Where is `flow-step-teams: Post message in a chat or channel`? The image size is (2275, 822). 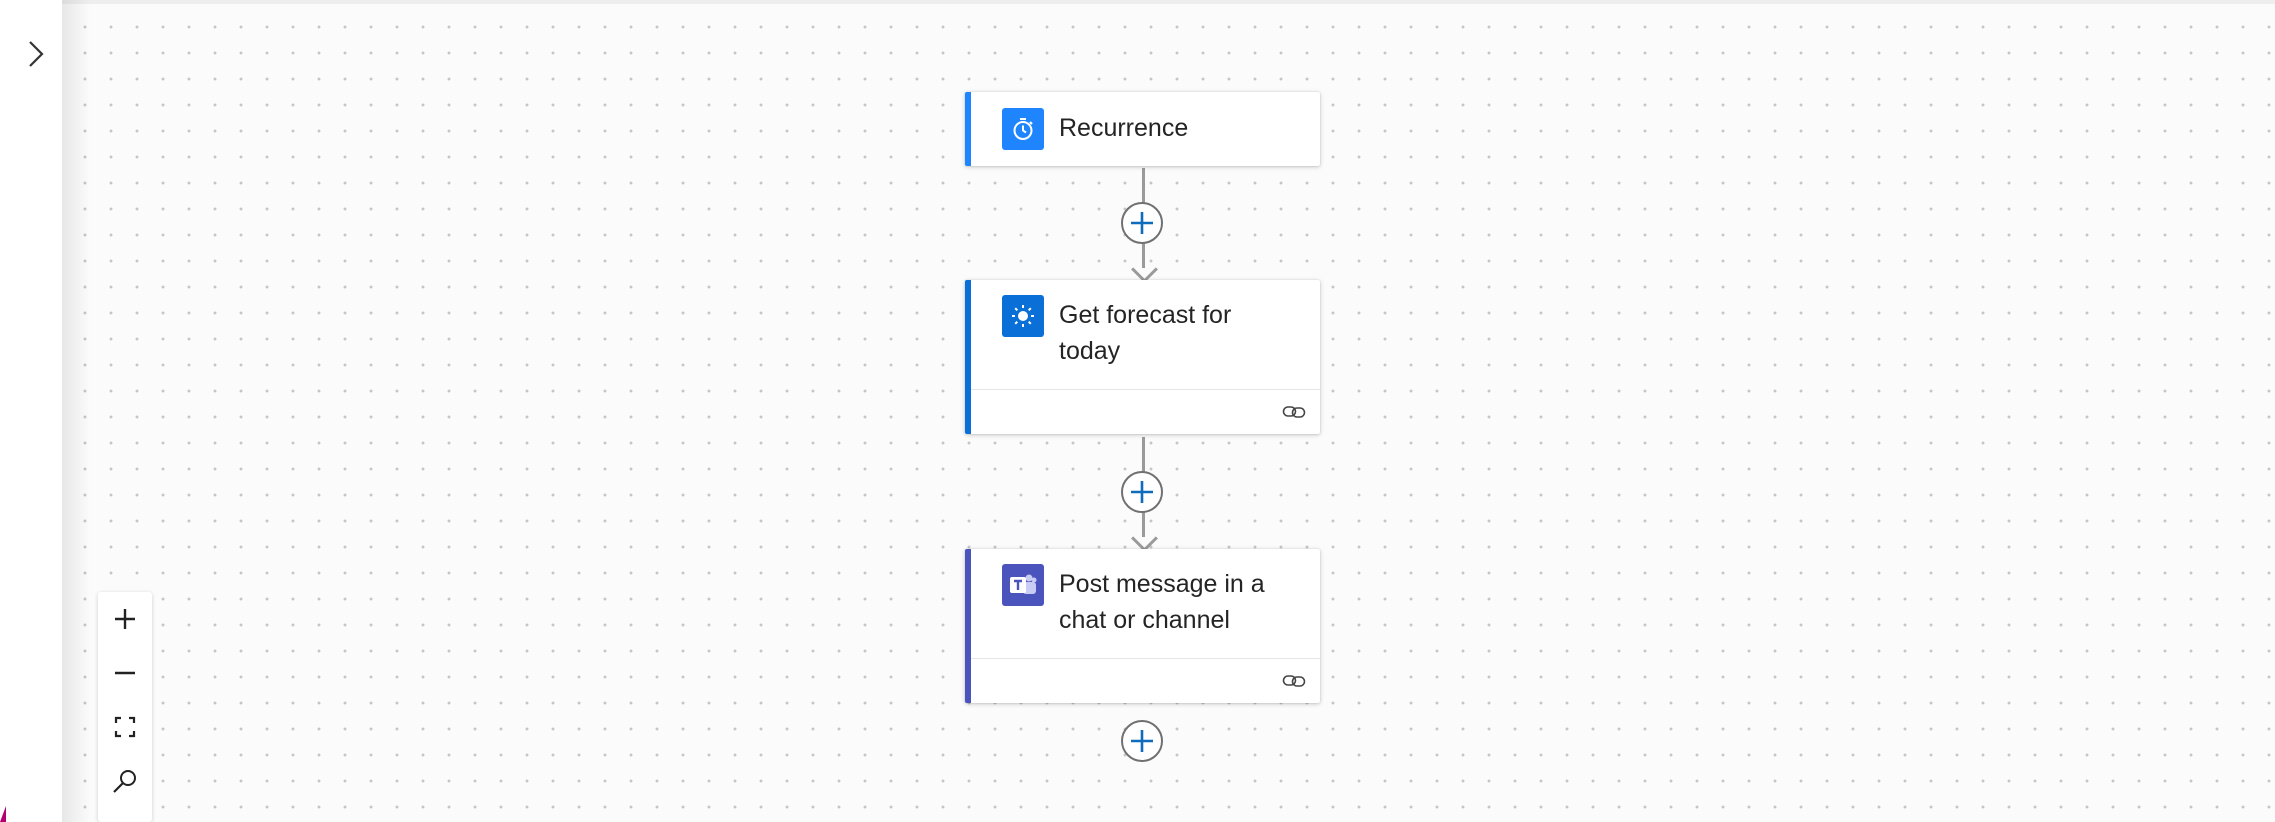 flow-step-teams: Post message in a chat or channel is located at coordinates (1142, 626).